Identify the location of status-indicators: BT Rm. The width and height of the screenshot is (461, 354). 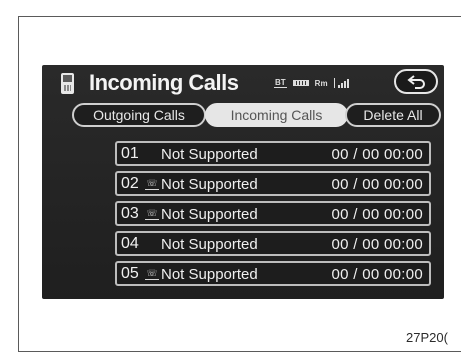
(312, 83).